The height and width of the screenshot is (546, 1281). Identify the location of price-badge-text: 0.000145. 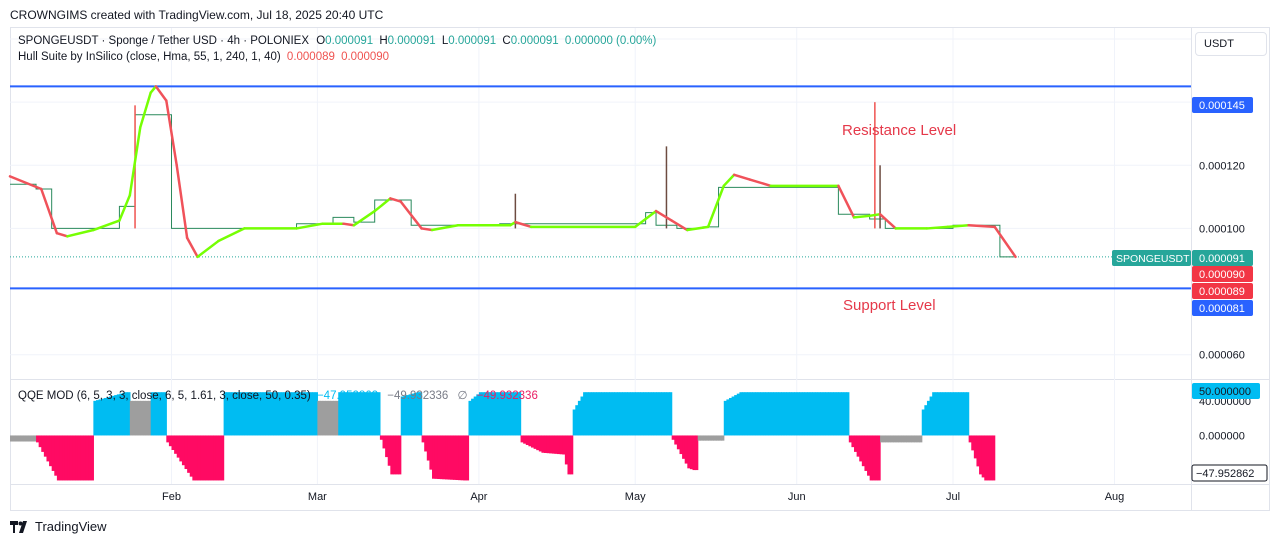
(1222, 106).